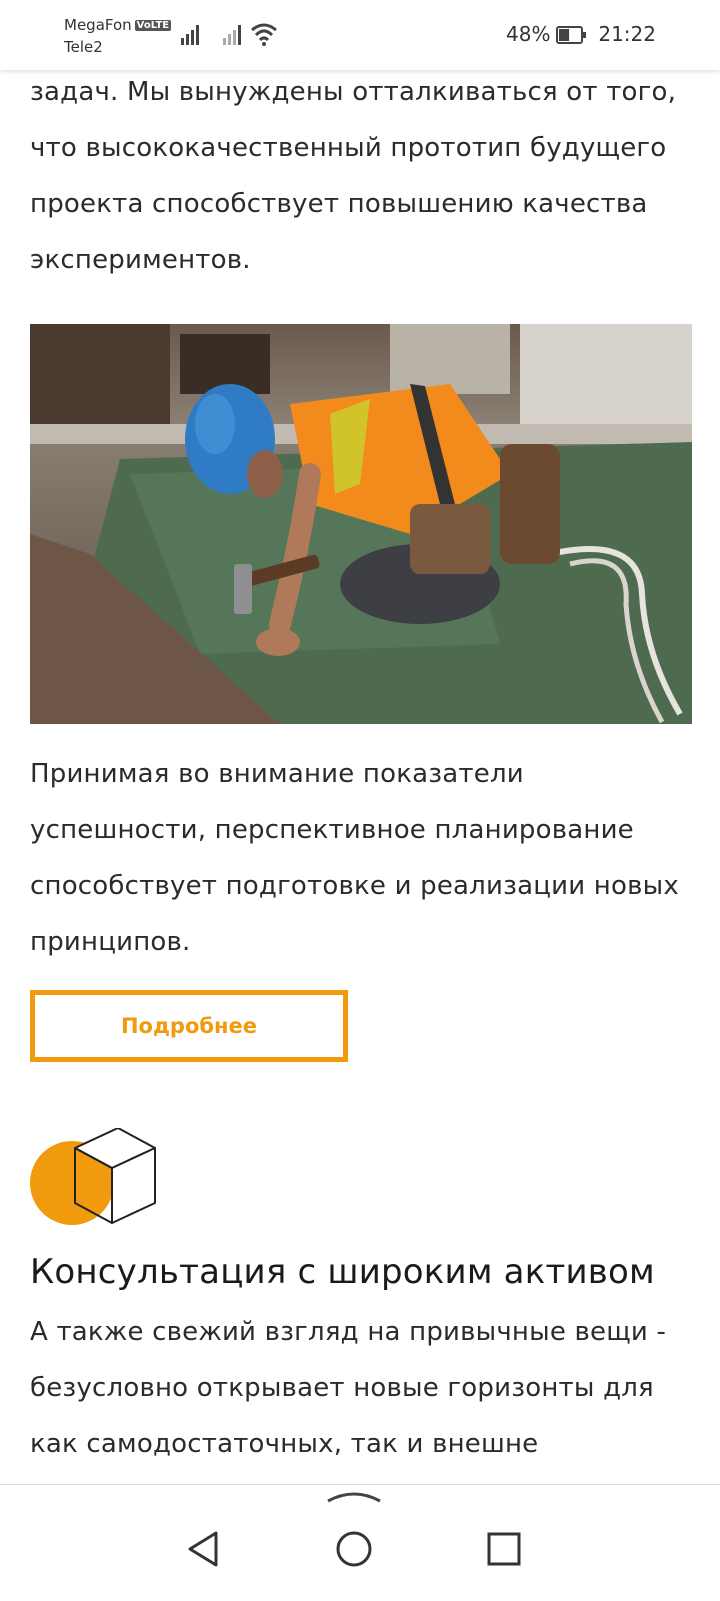 This screenshot has height=1601, width=720. Describe the element at coordinates (264, 34) in the screenshot. I see `wifi-icon` at that location.